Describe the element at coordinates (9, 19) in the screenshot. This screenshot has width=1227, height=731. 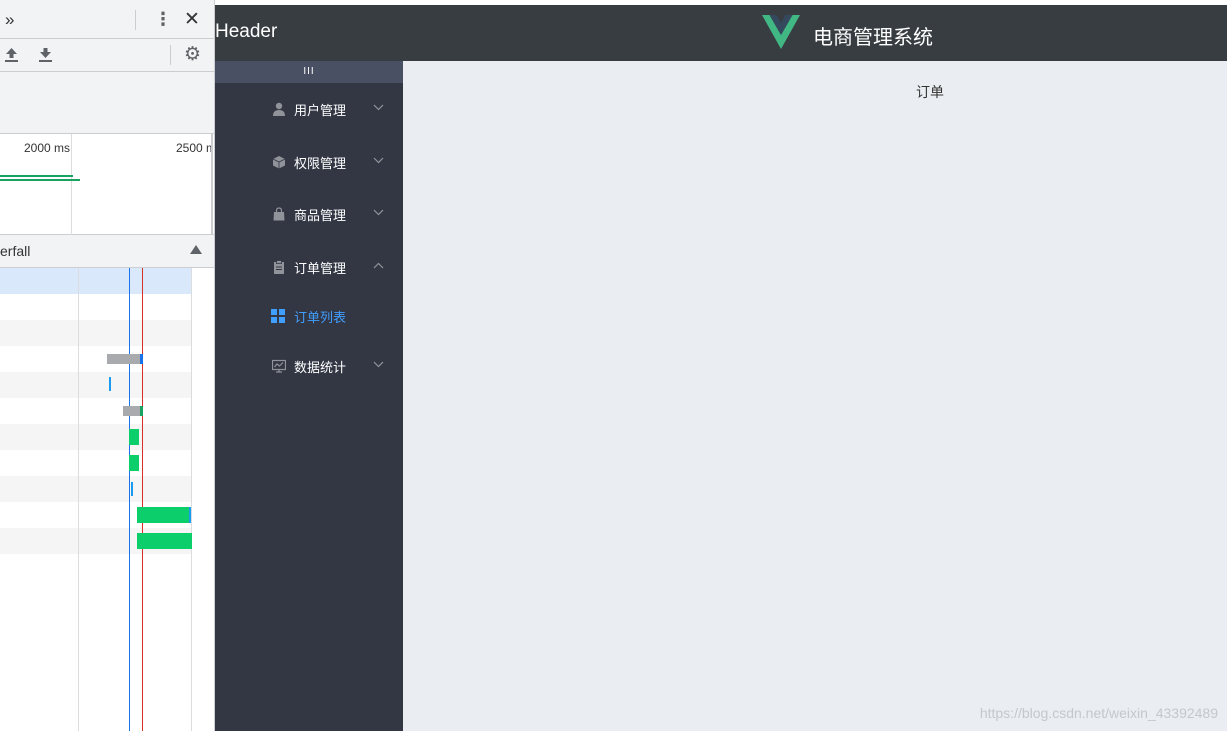
I see `more-tabs-icon: »` at that location.